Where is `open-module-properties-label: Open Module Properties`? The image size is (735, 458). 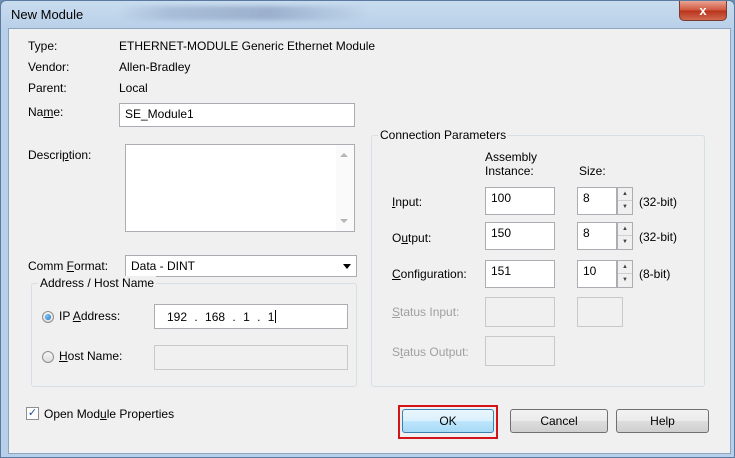 open-module-properties-label: Open Module Properties is located at coordinates (109, 414).